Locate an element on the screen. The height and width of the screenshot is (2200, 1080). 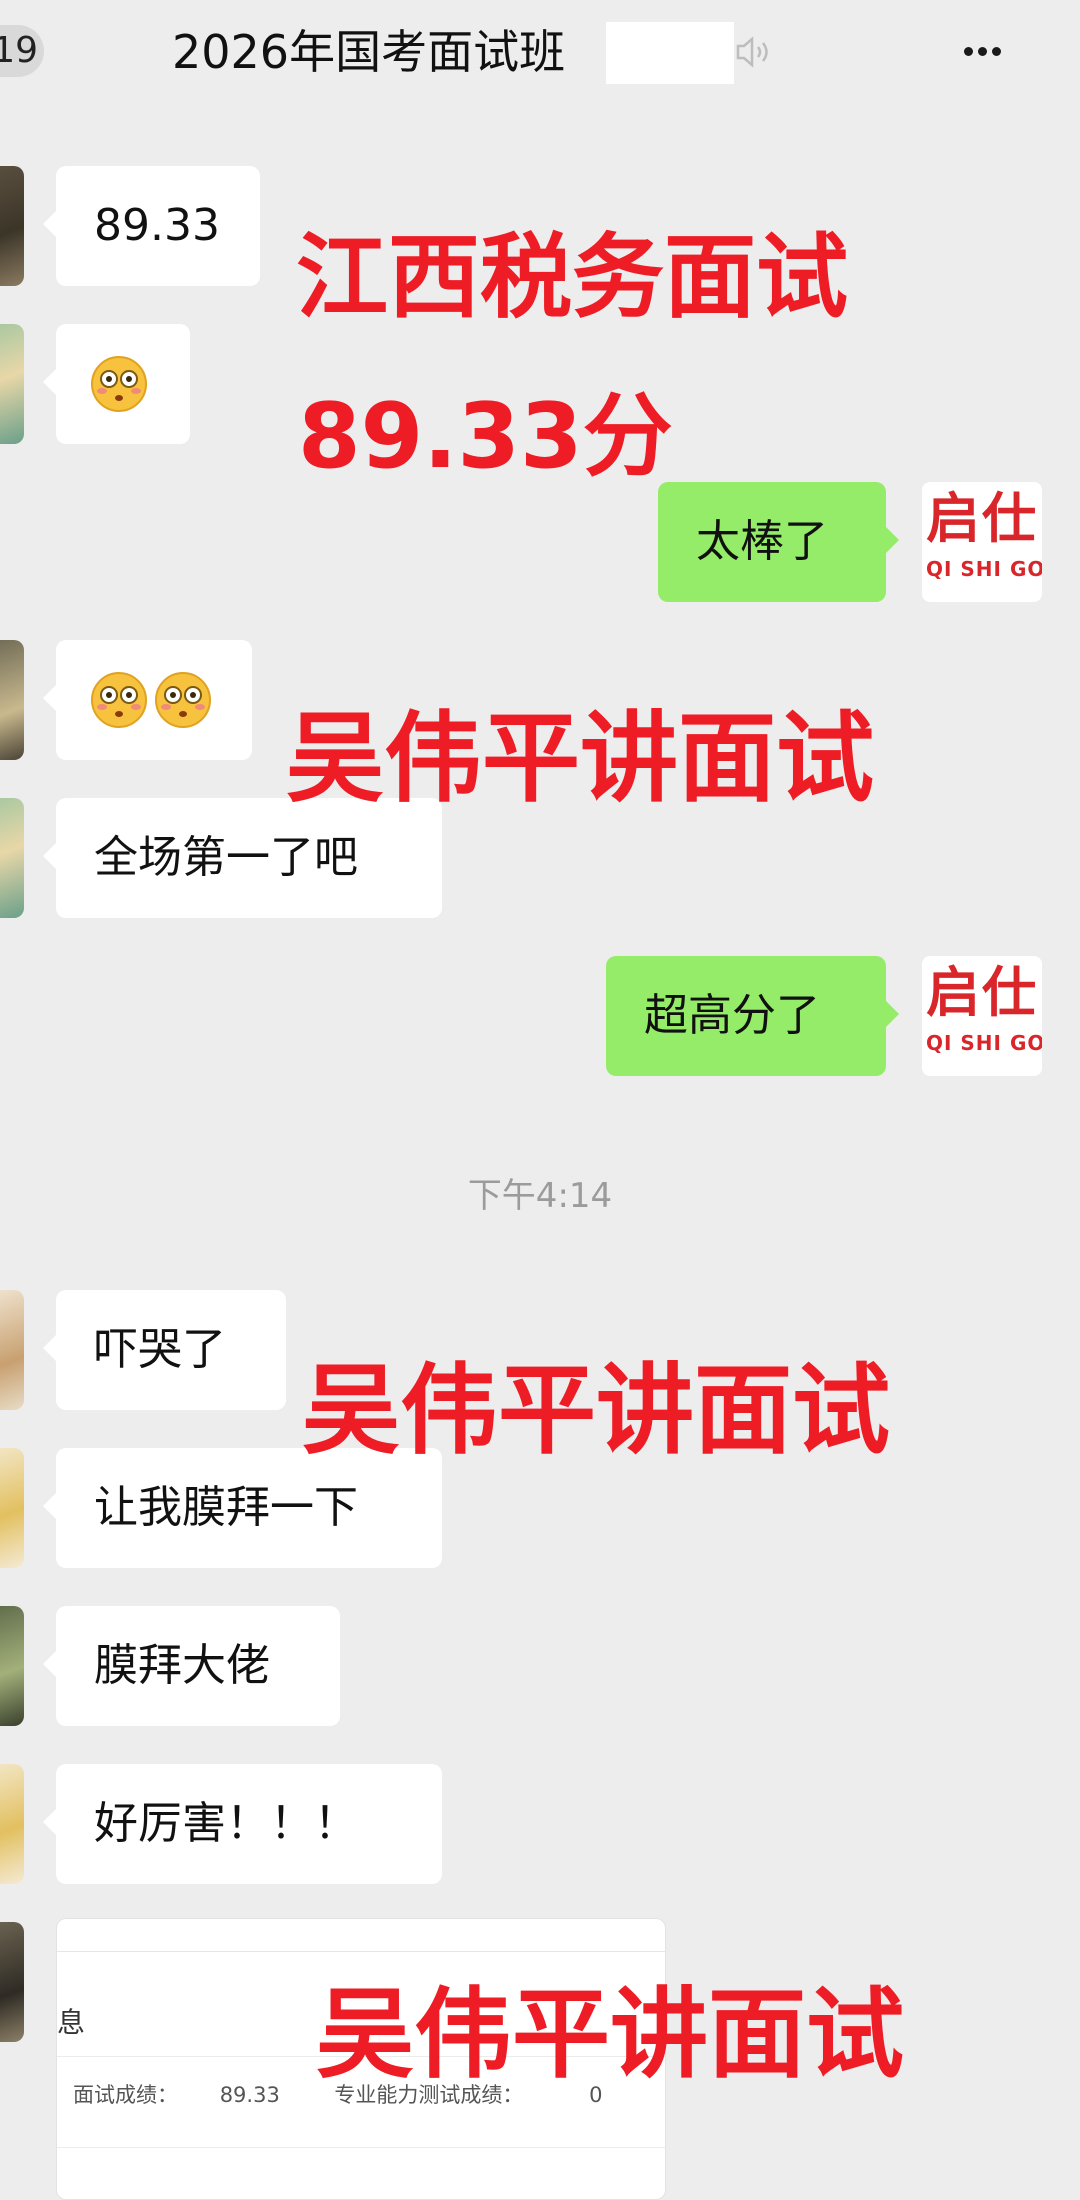
message-bubble: 超高分了 is located at coordinates (752, 1016).